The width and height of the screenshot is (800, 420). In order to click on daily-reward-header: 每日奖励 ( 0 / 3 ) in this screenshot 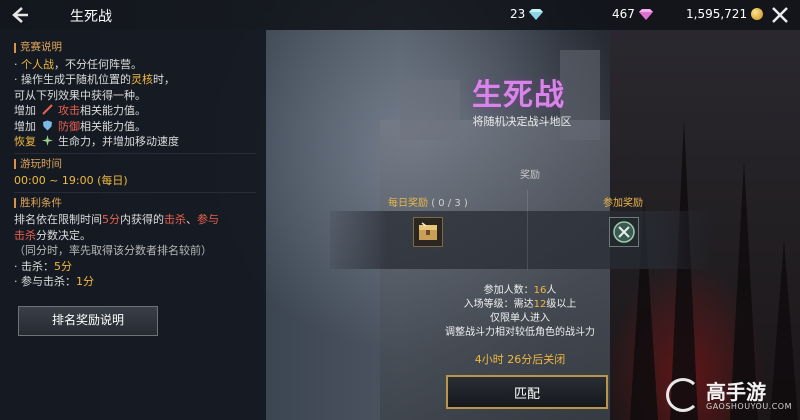, I will do `click(428, 201)`.